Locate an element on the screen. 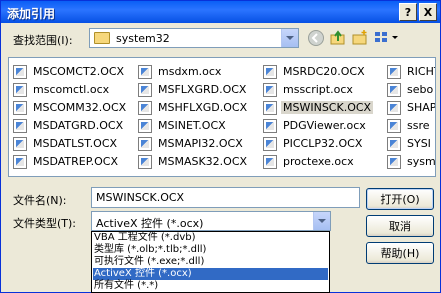  lookin-label: 查找范围(I): is located at coordinates (43, 40).